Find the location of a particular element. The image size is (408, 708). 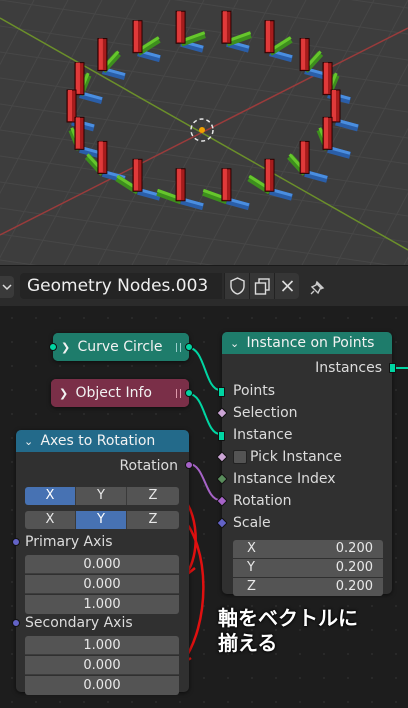

rotation-output-label: Rotation is located at coordinates (148, 466).